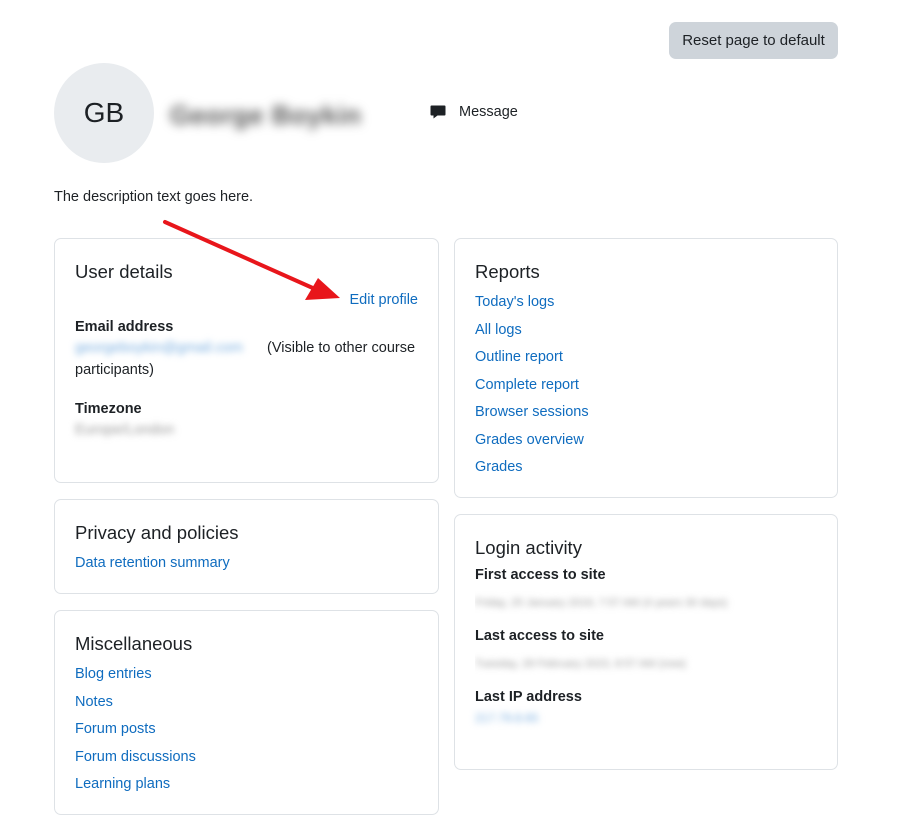 The height and width of the screenshot is (831, 899). I want to click on user-full-name: George Boykin, so click(290, 115).